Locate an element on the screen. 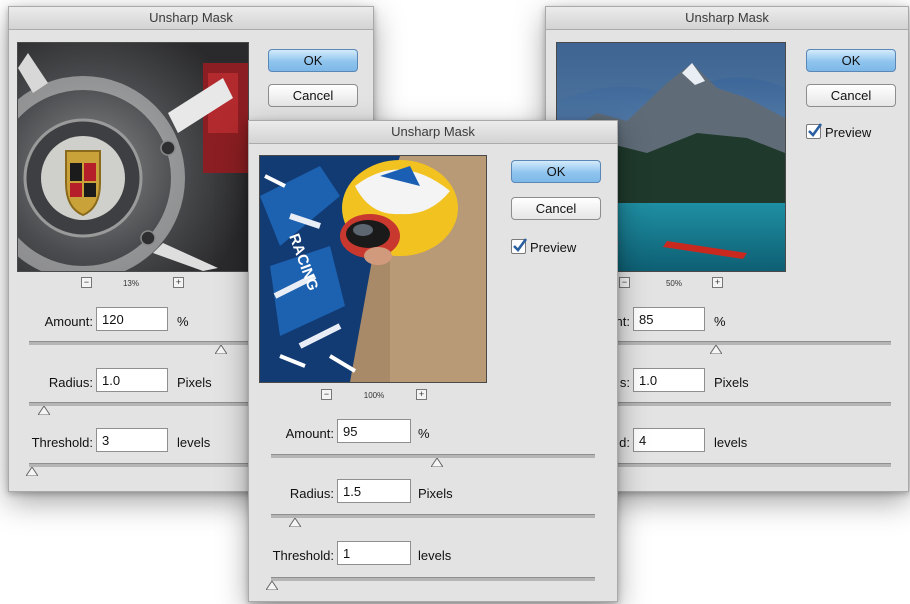  threshold-input: 4 is located at coordinates (669, 440).